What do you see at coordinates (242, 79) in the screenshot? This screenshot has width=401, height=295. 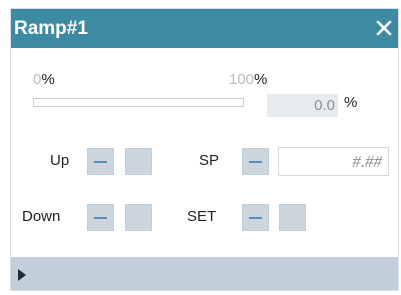 I see `range-max-value: 100` at bounding box center [242, 79].